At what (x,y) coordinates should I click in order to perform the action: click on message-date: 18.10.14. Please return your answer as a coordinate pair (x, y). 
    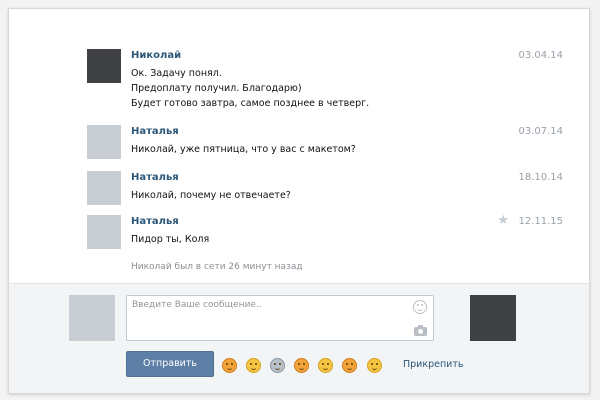
    Looking at the image, I should click on (540, 177).